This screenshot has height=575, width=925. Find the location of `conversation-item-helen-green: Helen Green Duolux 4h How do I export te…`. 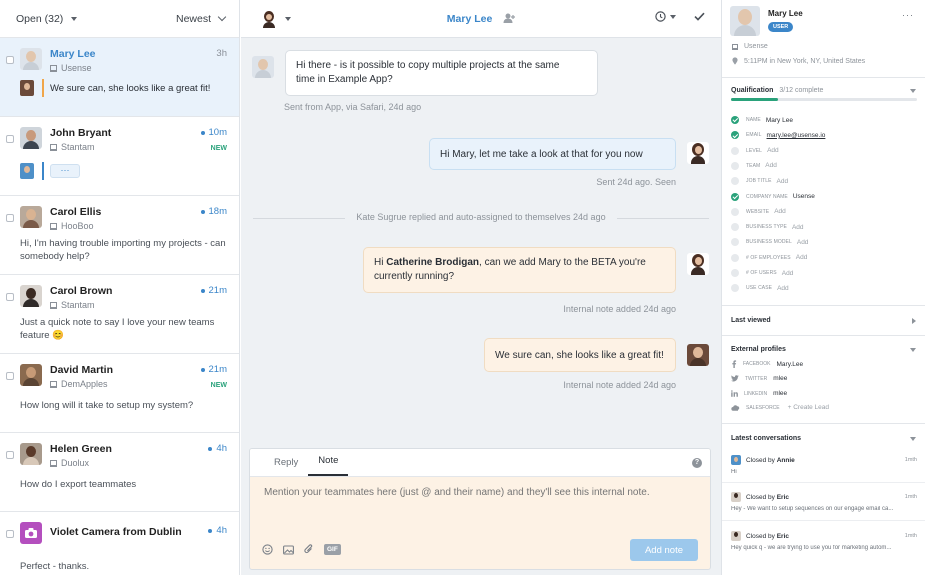

conversation-item-helen-green: Helen Green Duolux 4h How do I export te… is located at coordinates (119, 472).